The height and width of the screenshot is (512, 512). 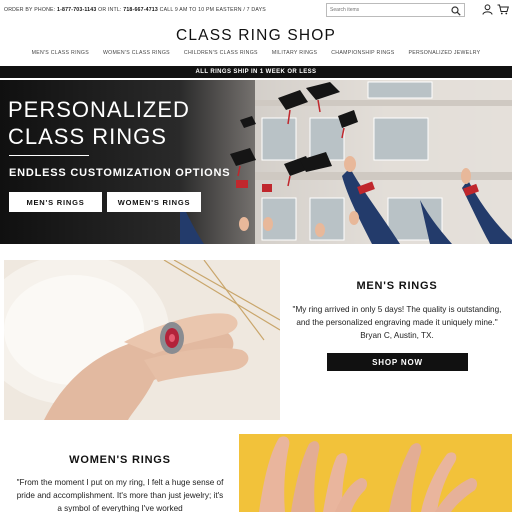 I want to click on womens-section-title: WOMEN'S RINGS, so click(x=120, y=460).